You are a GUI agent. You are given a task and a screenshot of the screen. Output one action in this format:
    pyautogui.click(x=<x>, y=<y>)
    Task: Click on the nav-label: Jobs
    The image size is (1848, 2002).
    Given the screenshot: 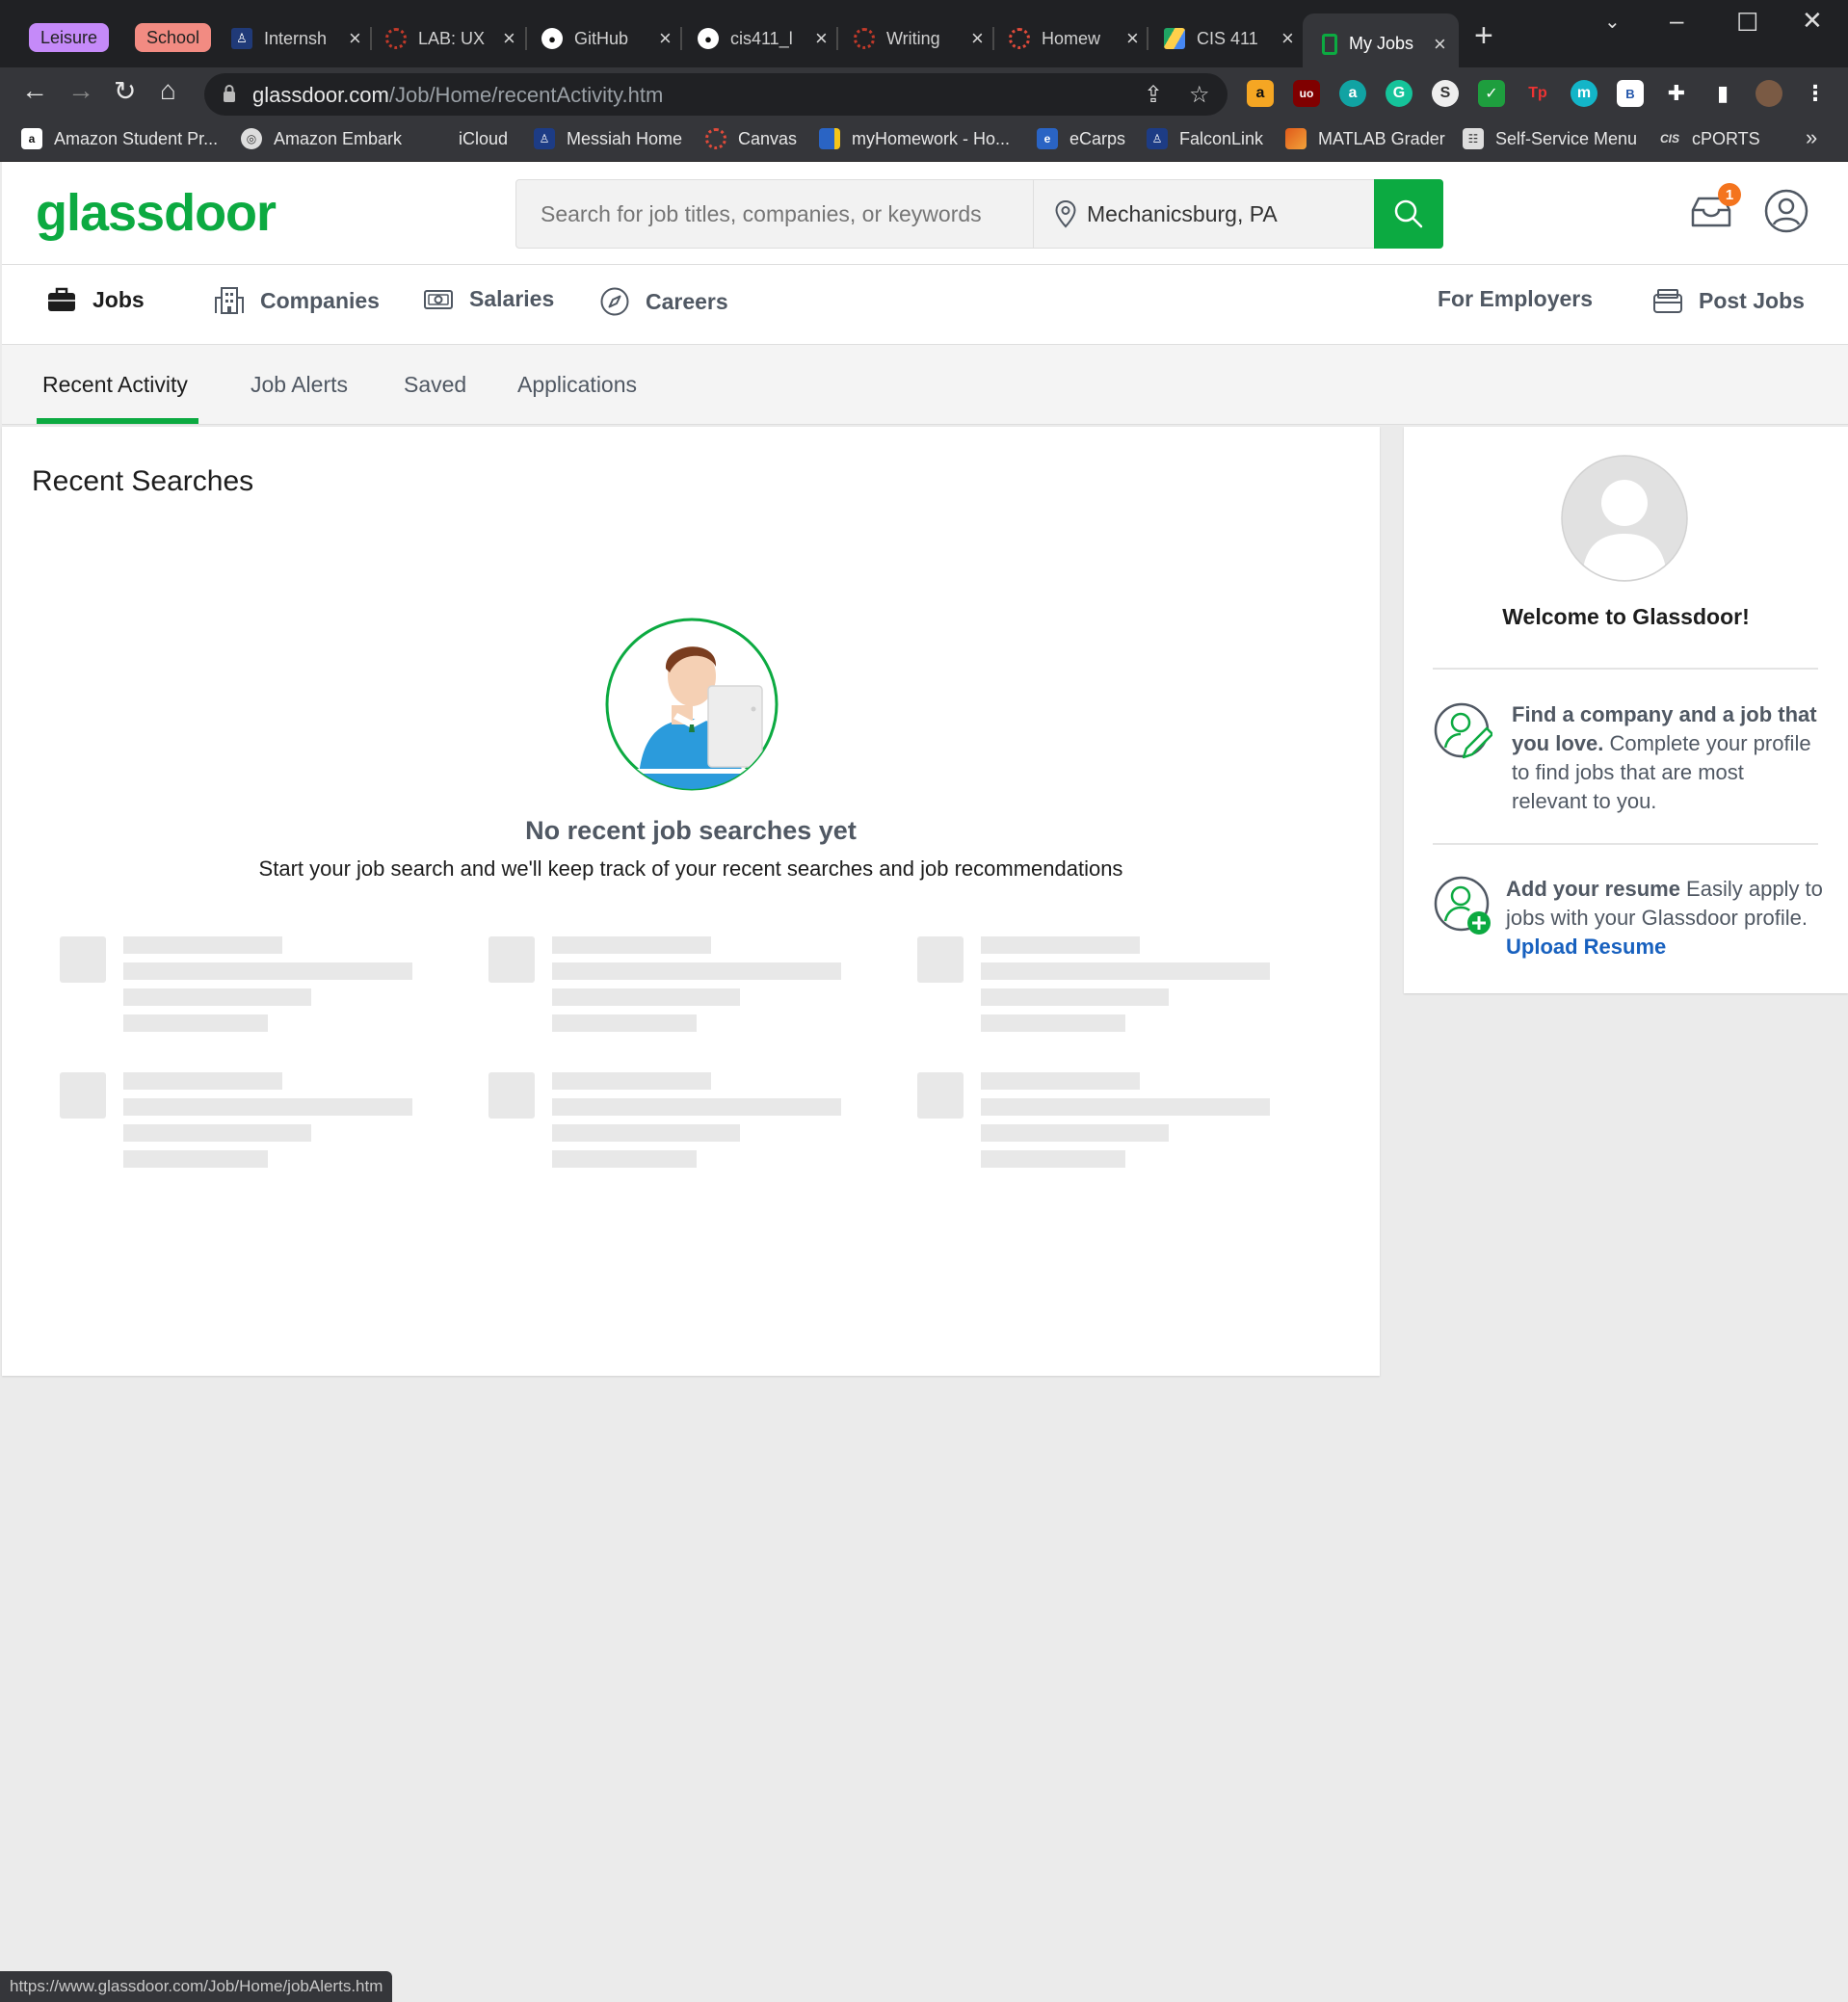 What is the action you would take?
    pyautogui.click(x=118, y=299)
    